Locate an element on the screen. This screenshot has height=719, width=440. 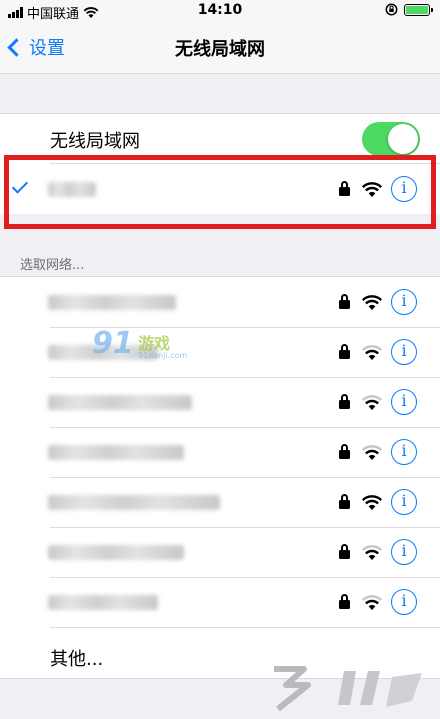
status-right is located at coordinates (409, 9).